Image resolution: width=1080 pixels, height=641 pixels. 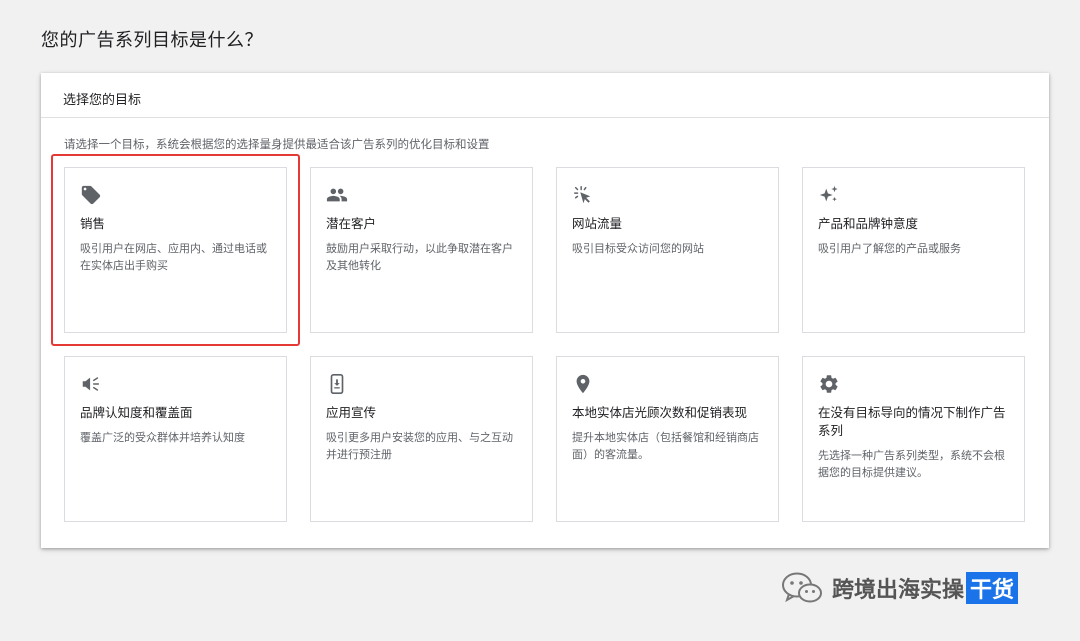 What do you see at coordinates (583, 195) in the screenshot?
I see `cursor-click-icon` at bounding box center [583, 195].